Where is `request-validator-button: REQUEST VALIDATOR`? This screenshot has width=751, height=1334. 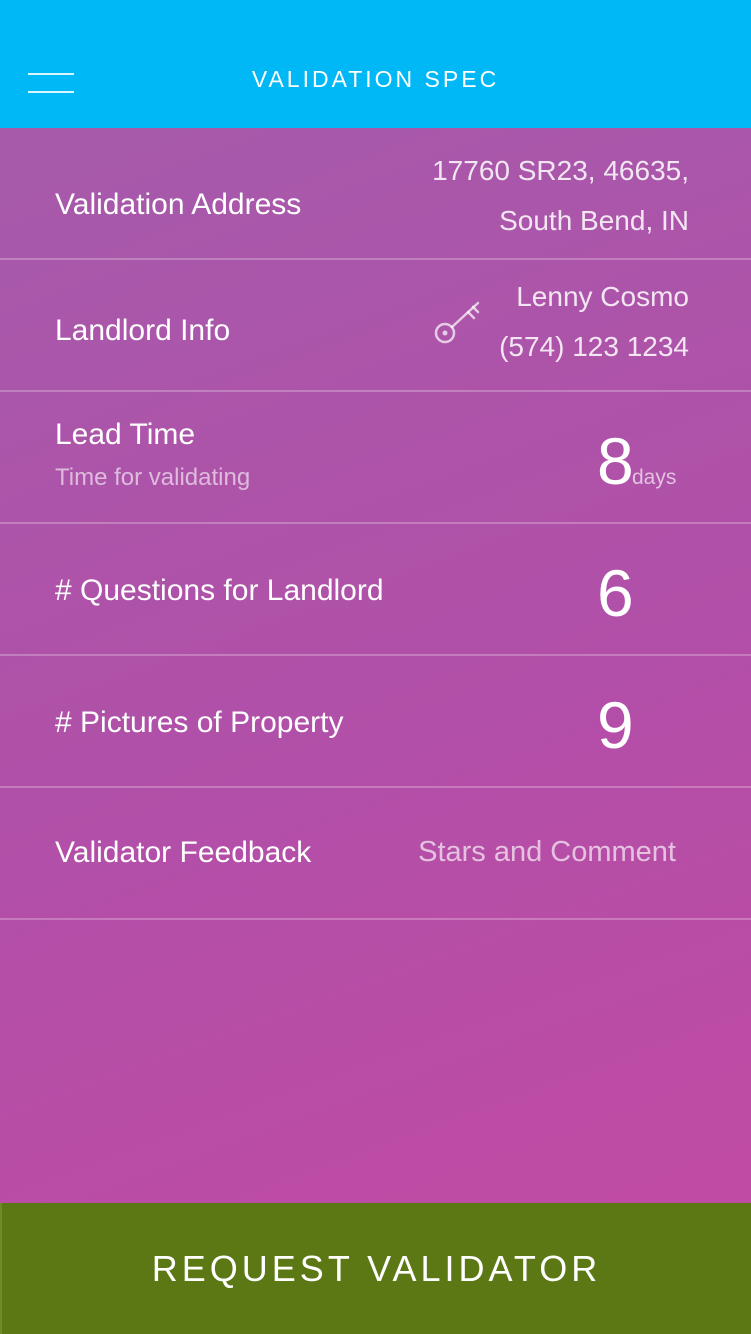 request-validator-button: REQUEST VALIDATOR is located at coordinates (375, 1268).